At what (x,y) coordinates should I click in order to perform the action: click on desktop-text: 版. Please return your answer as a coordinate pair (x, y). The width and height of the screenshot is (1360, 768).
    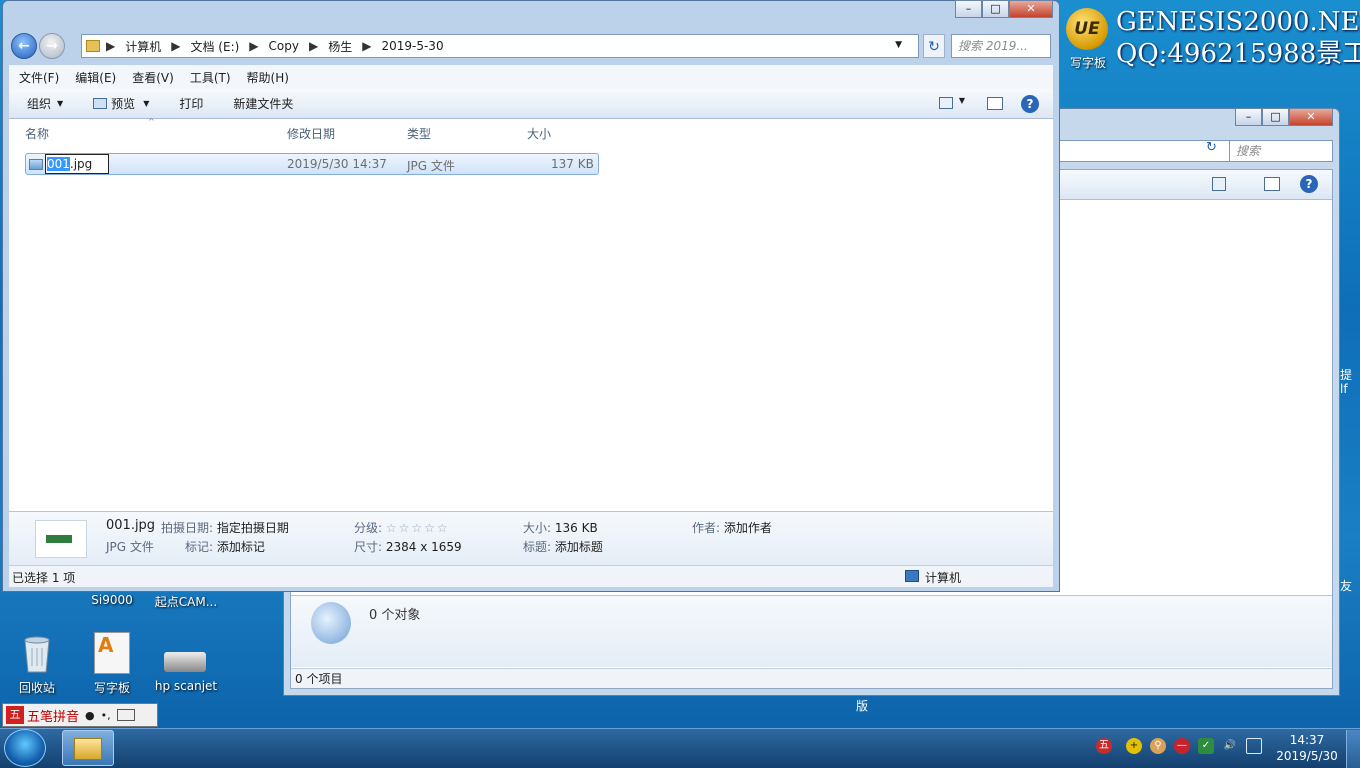
    Looking at the image, I should click on (862, 706).